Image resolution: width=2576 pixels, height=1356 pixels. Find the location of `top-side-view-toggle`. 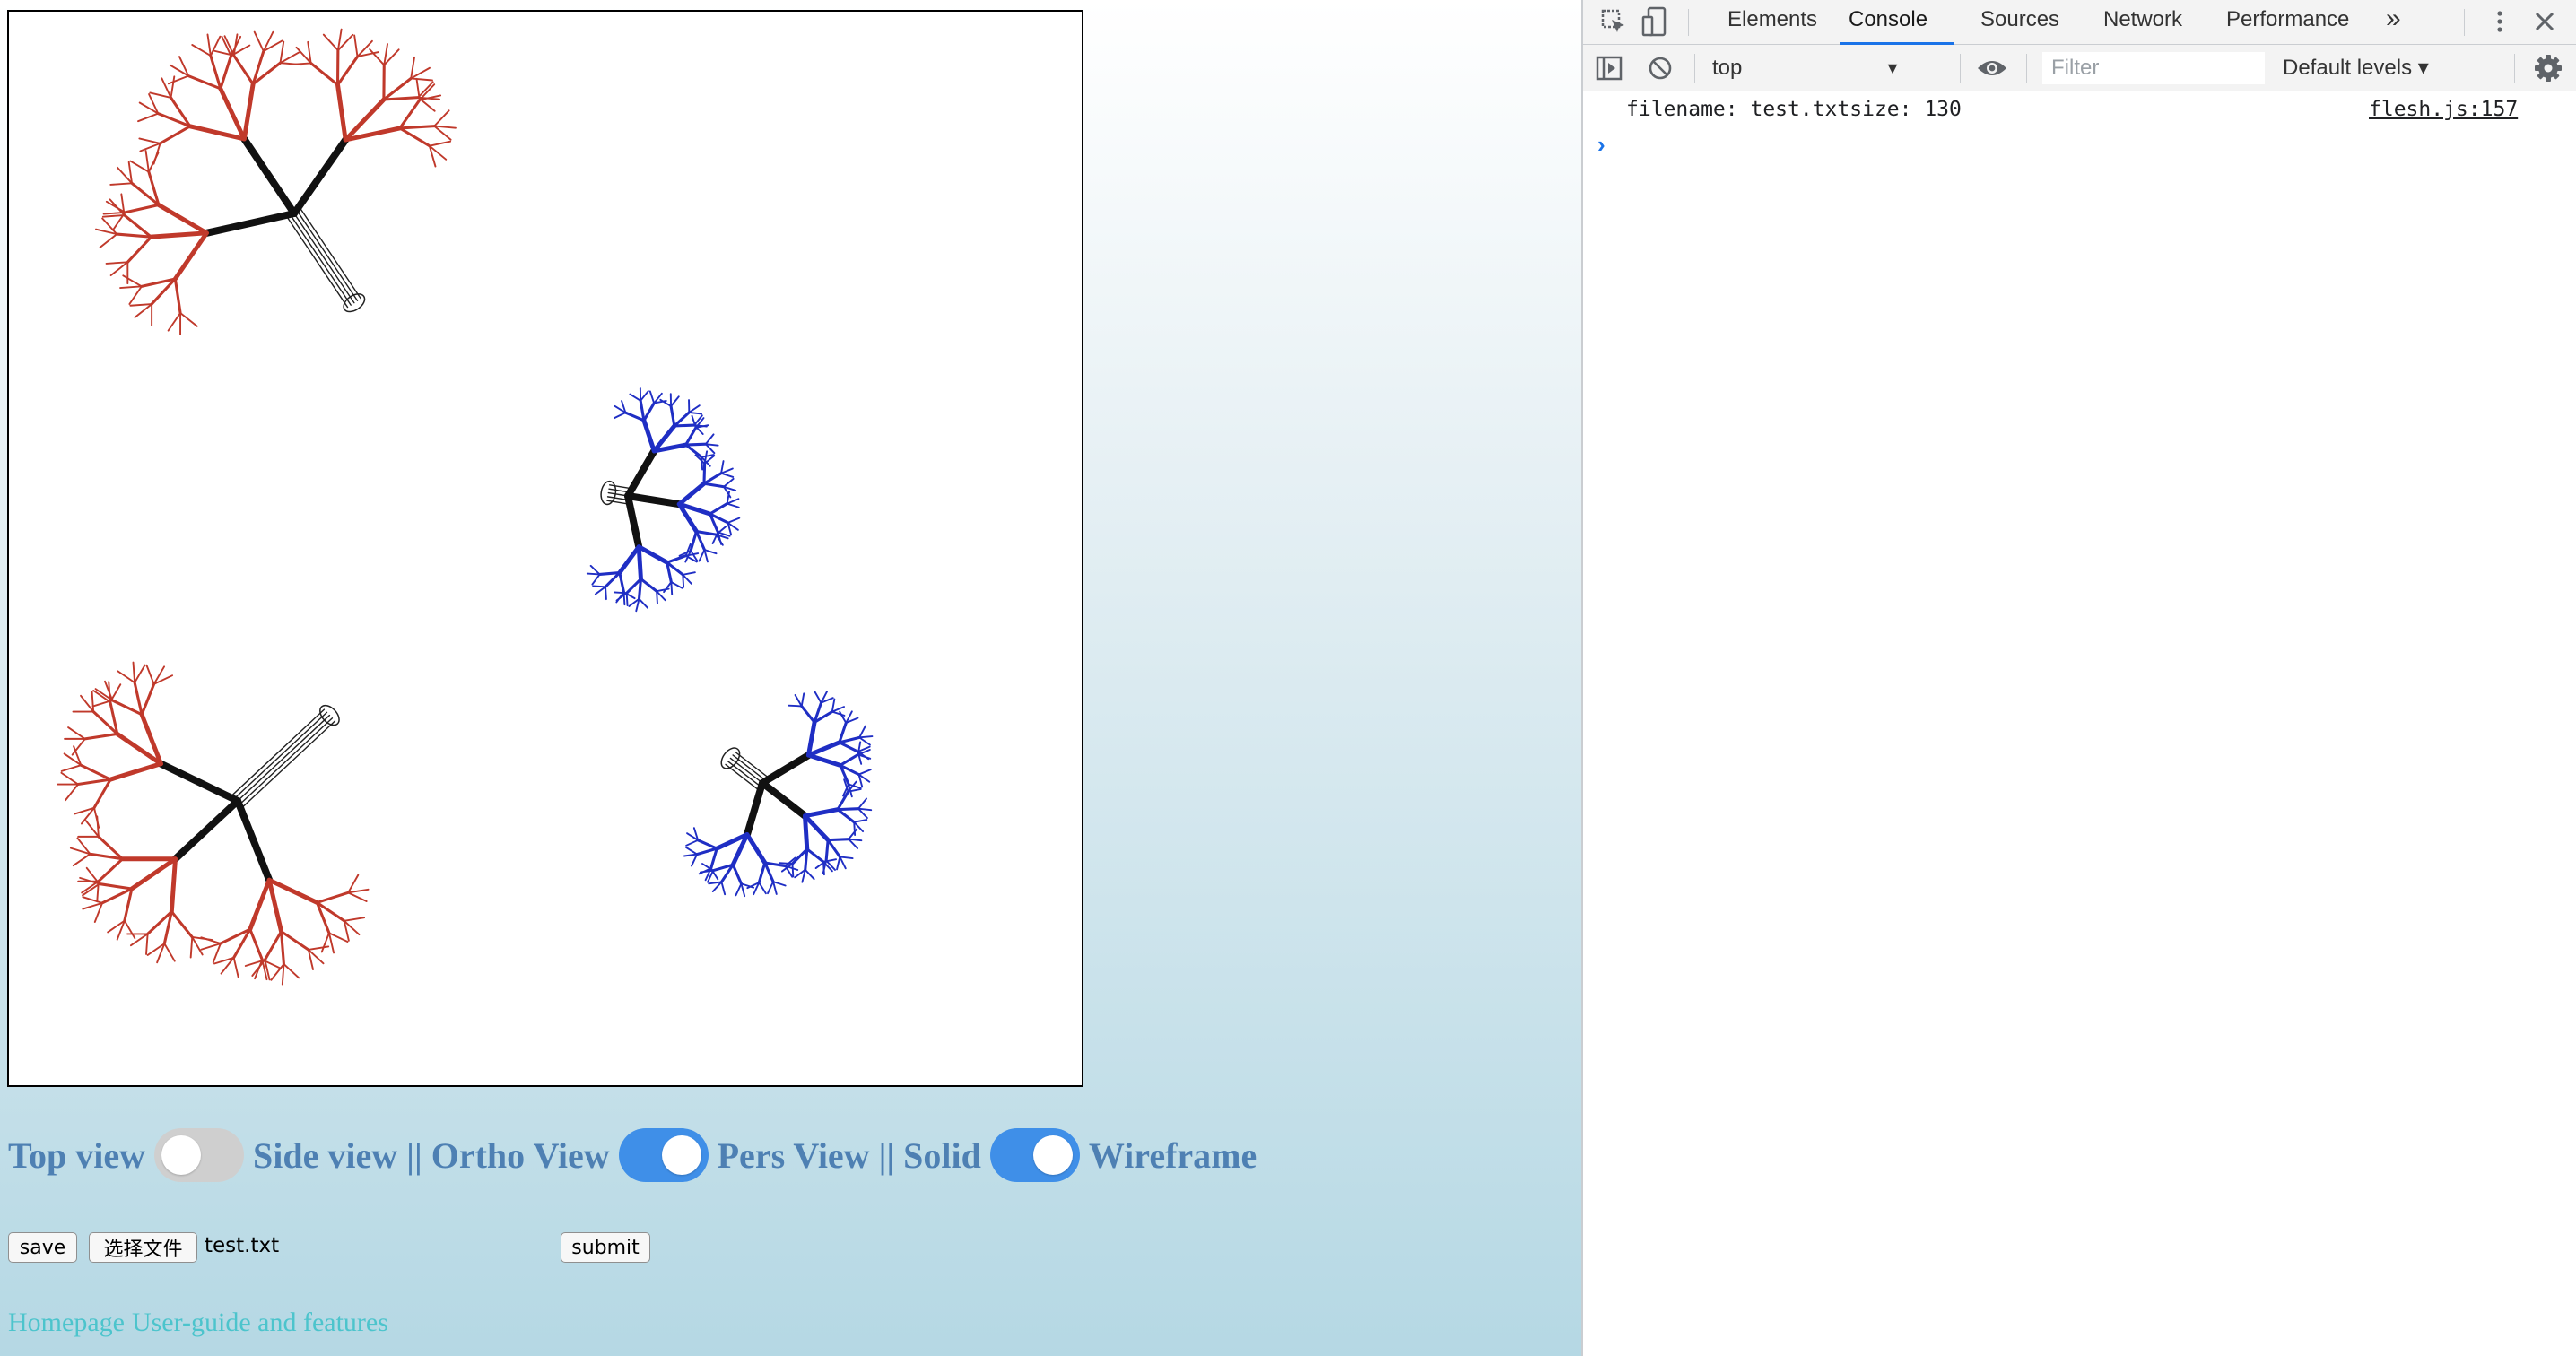

top-side-view-toggle is located at coordinates (199, 1155).